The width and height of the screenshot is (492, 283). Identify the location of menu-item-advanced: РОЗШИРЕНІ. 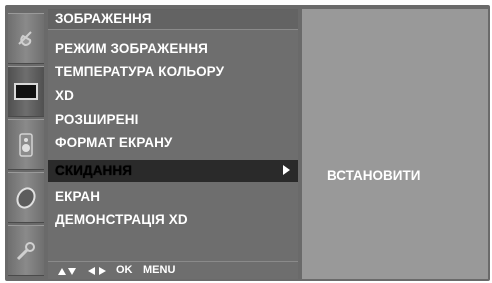
(173, 120).